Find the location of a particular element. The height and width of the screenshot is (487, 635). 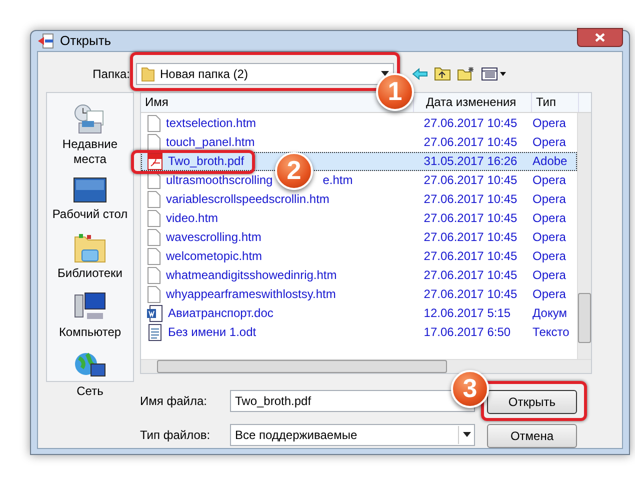

file-row: Без имени 1.odt 17.06.2017 6:50 Тексто is located at coordinates (359, 332).